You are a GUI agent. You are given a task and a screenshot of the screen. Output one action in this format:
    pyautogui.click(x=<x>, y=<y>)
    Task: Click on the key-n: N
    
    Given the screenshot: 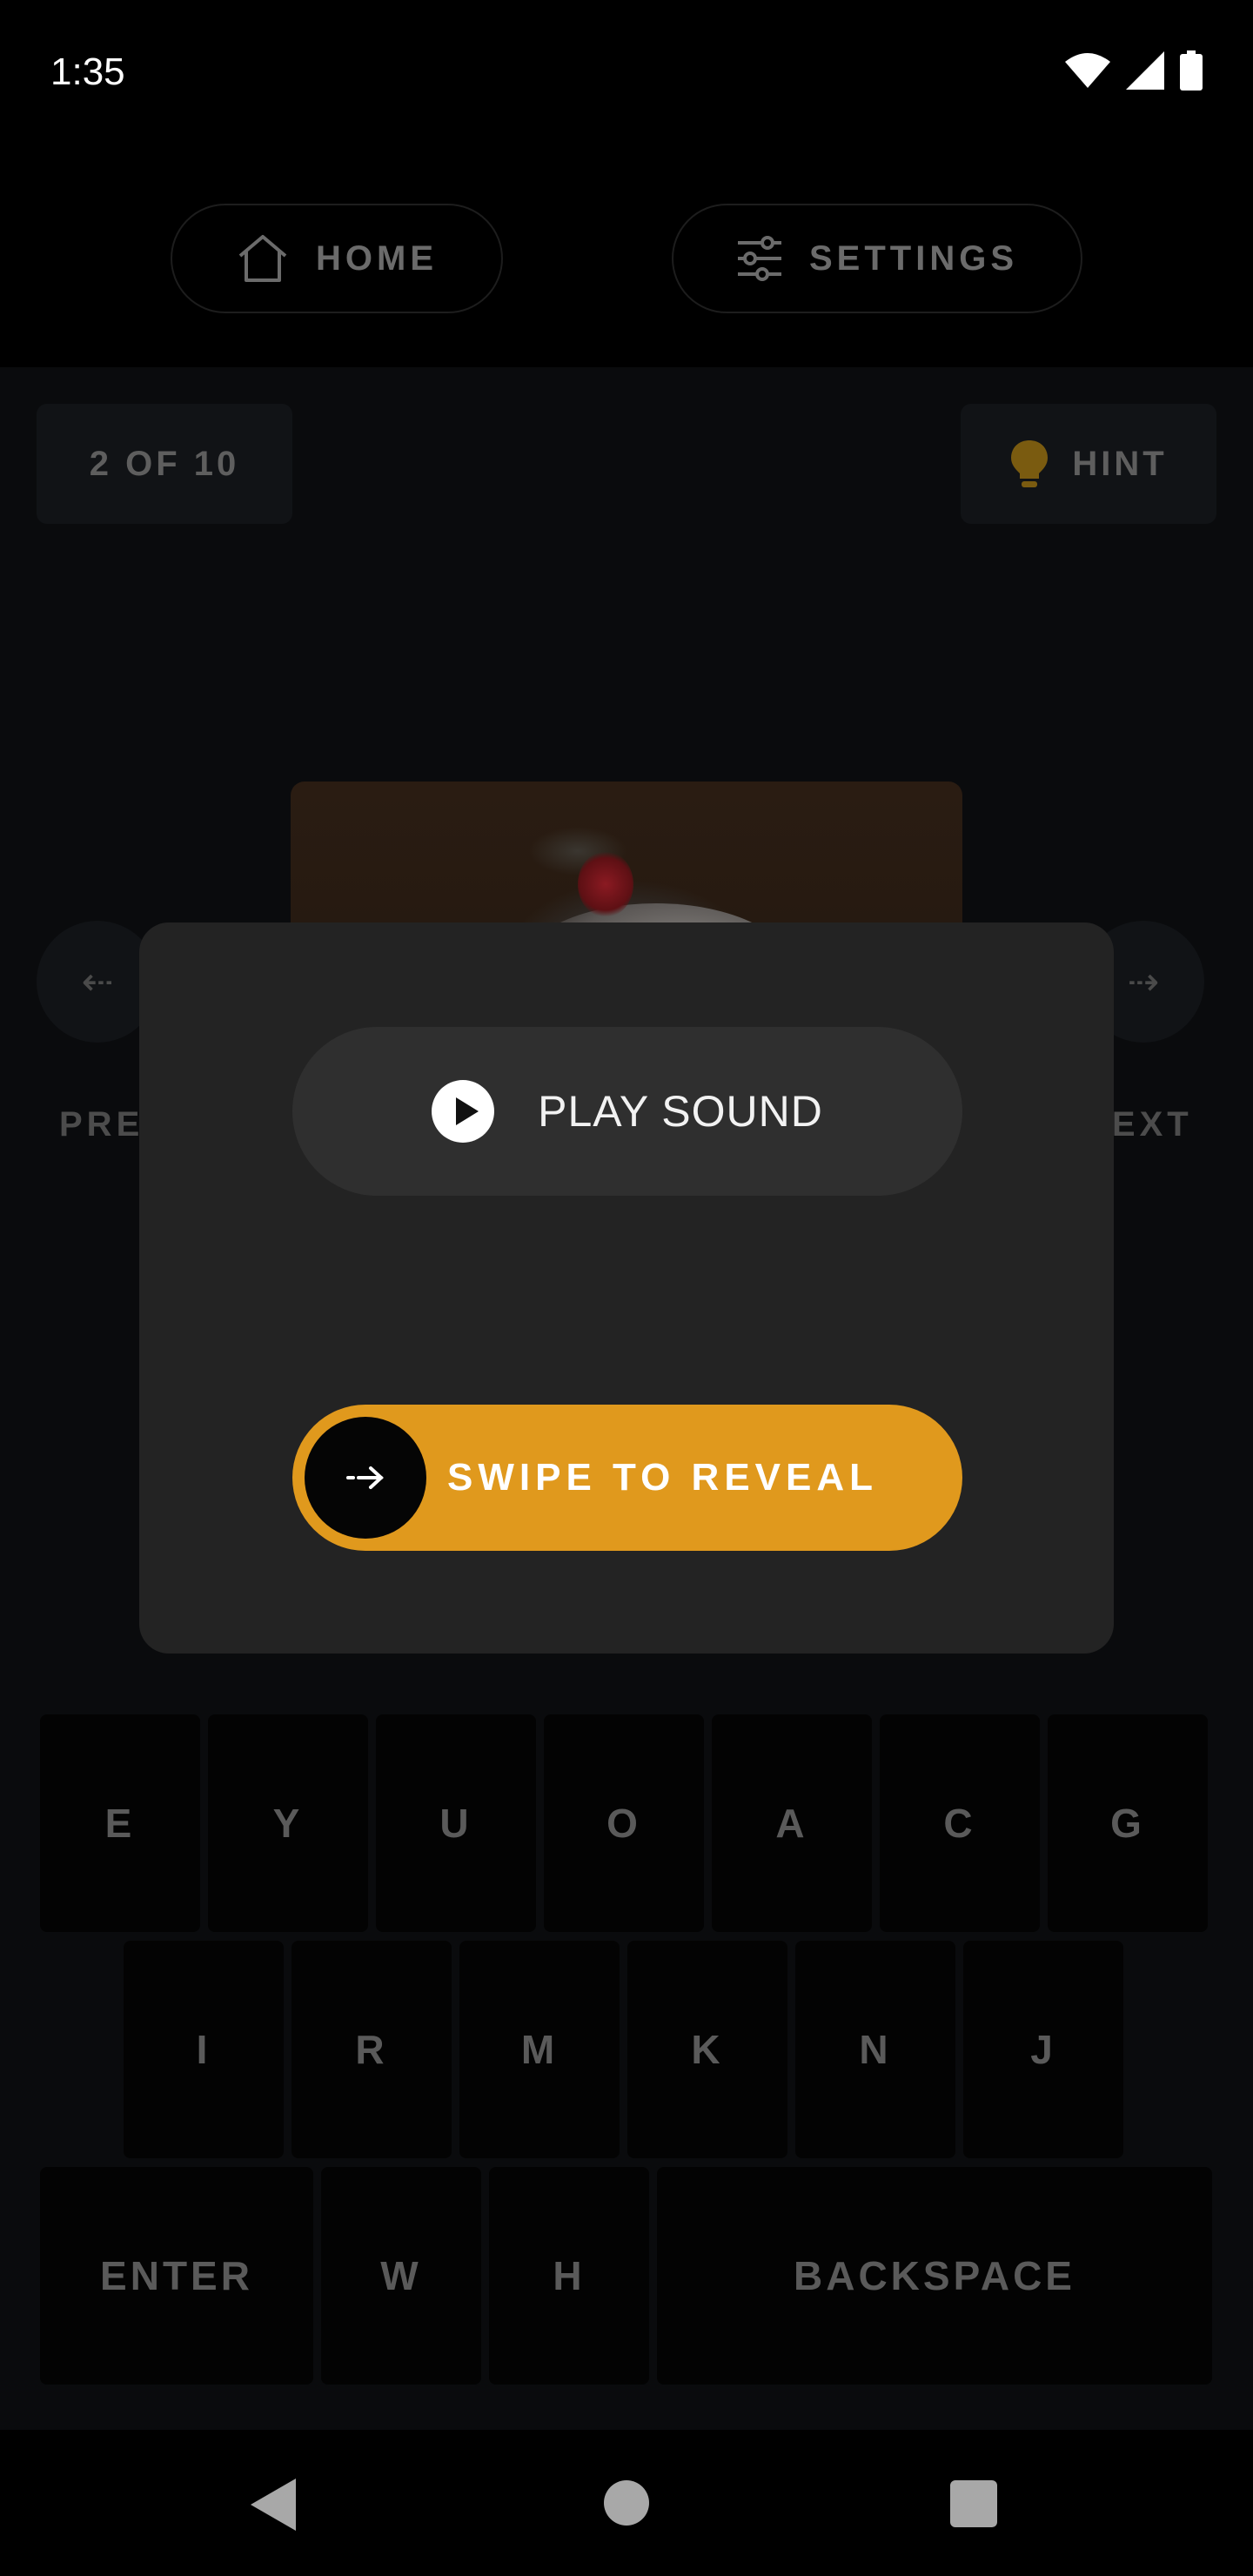 What is the action you would take?
    pyautogui.click(x=875, y=2049)
    